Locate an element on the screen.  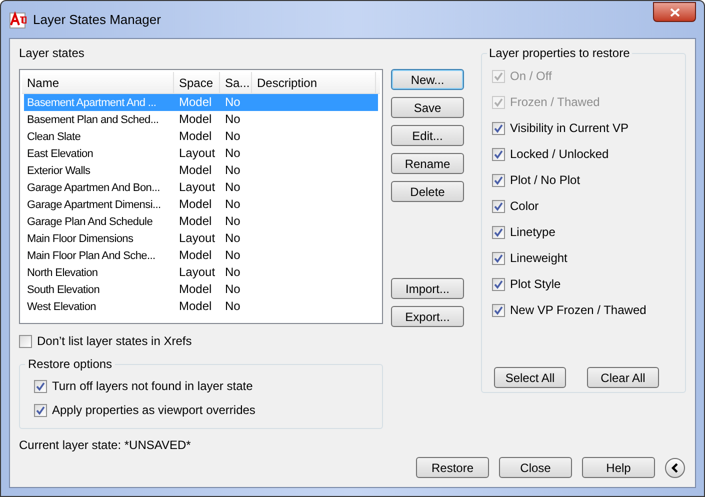
window-title: Layer States Manager is located at coordinates (97, 19).